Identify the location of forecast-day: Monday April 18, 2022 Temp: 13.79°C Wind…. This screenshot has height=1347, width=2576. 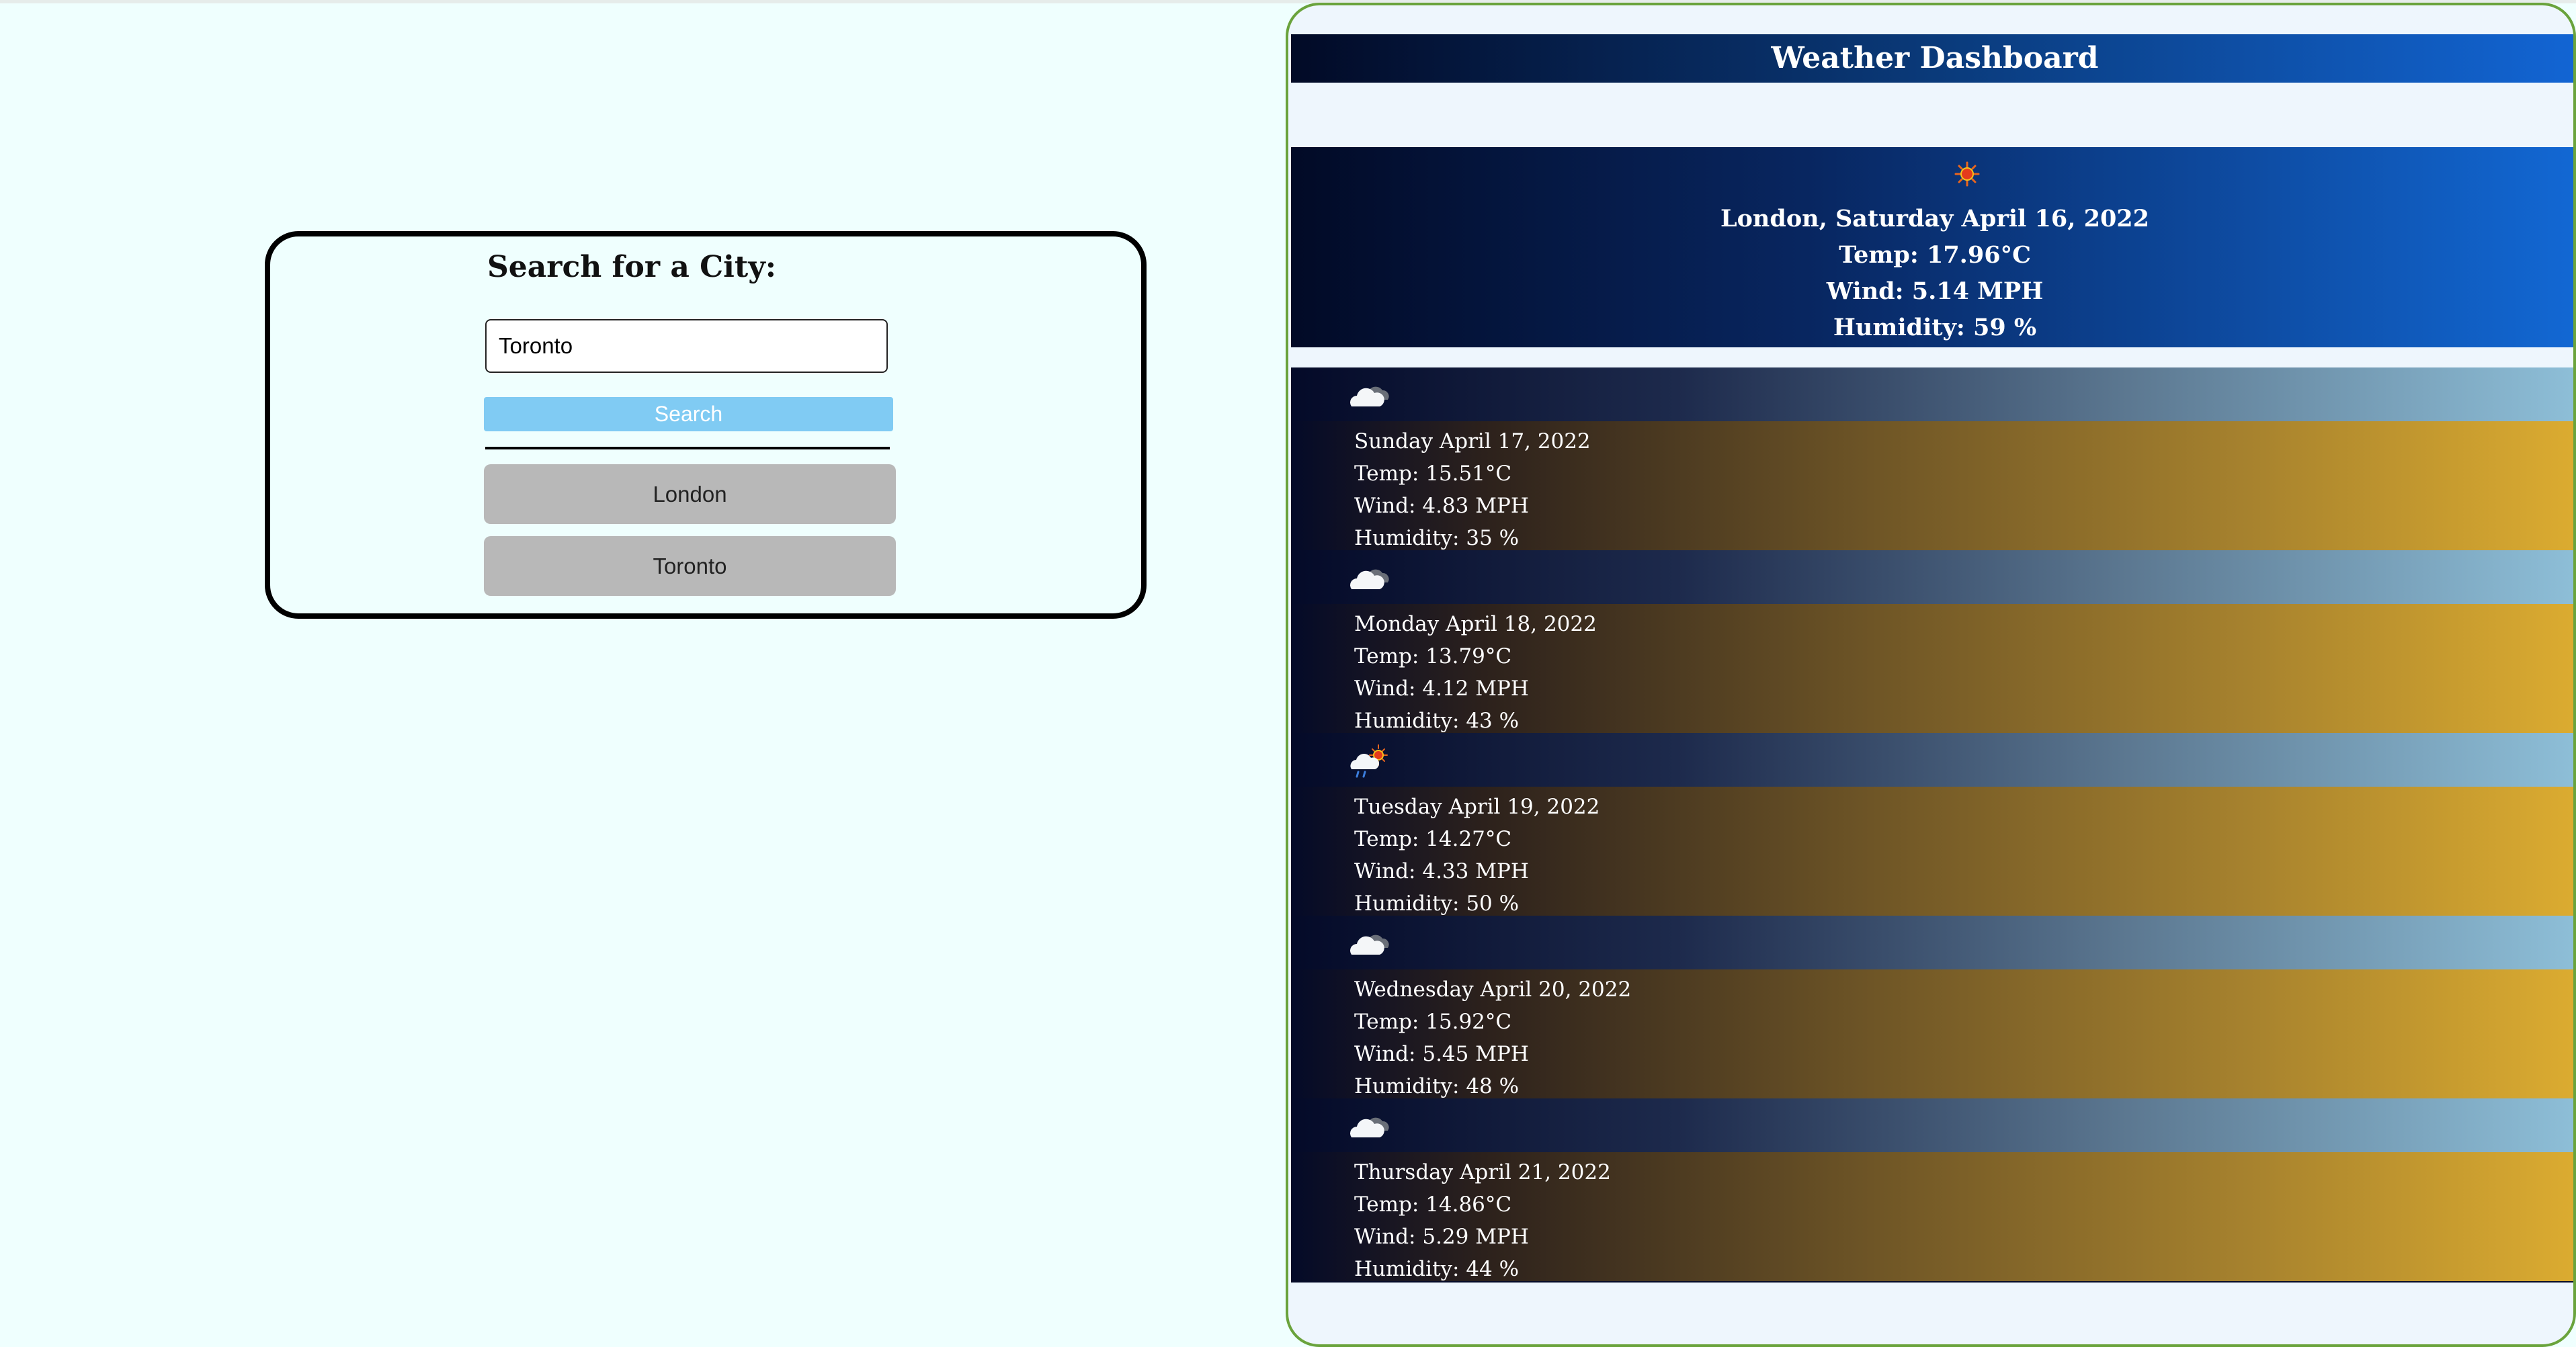
(1932, 641).